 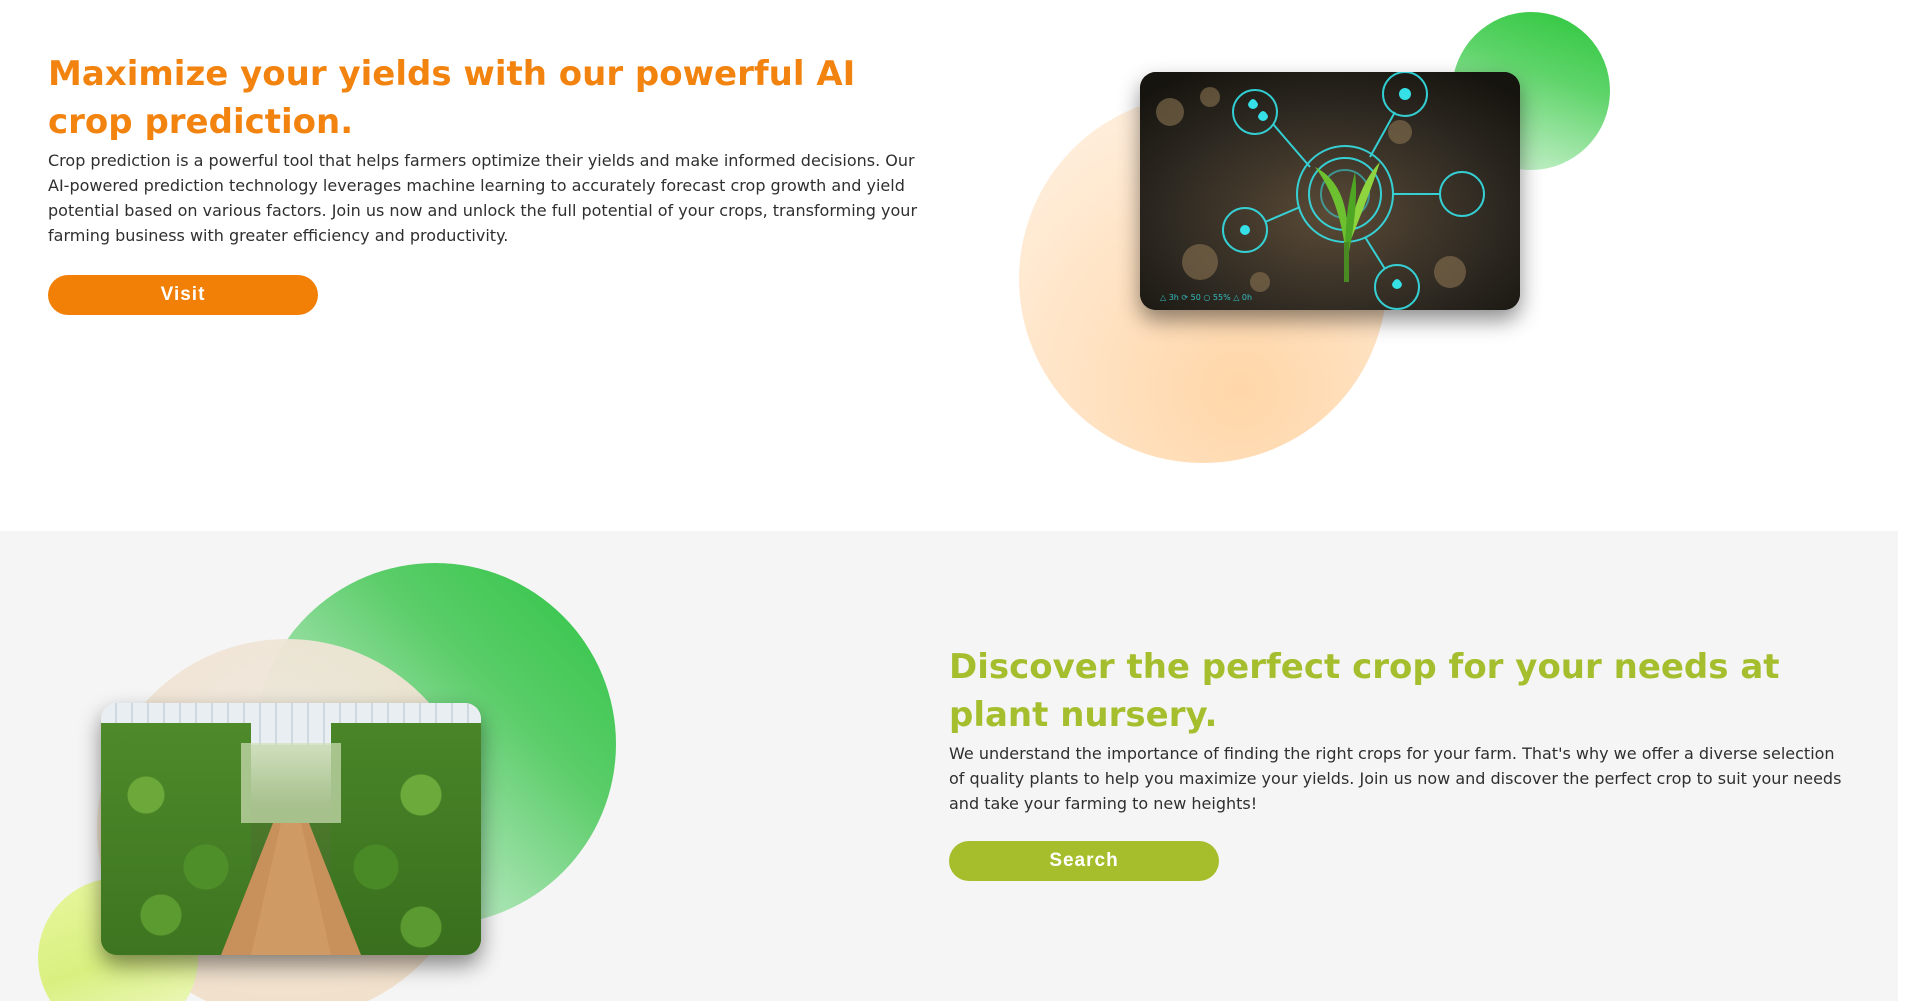 I want to click on seedling-illustration-icon: △ 3h ⟳ 50 ○ 55% △ 0h, so click(x=1330, y=191).